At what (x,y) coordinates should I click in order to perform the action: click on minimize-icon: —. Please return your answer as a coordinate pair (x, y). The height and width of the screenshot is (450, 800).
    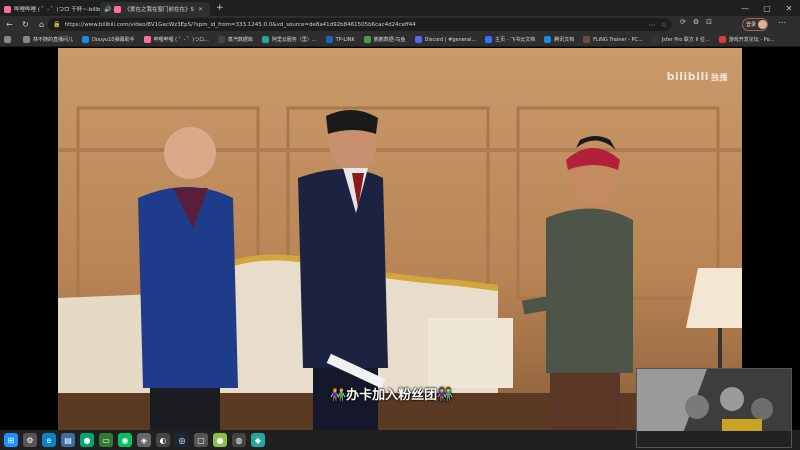
    Looking at the image, I should click on (745, 8).